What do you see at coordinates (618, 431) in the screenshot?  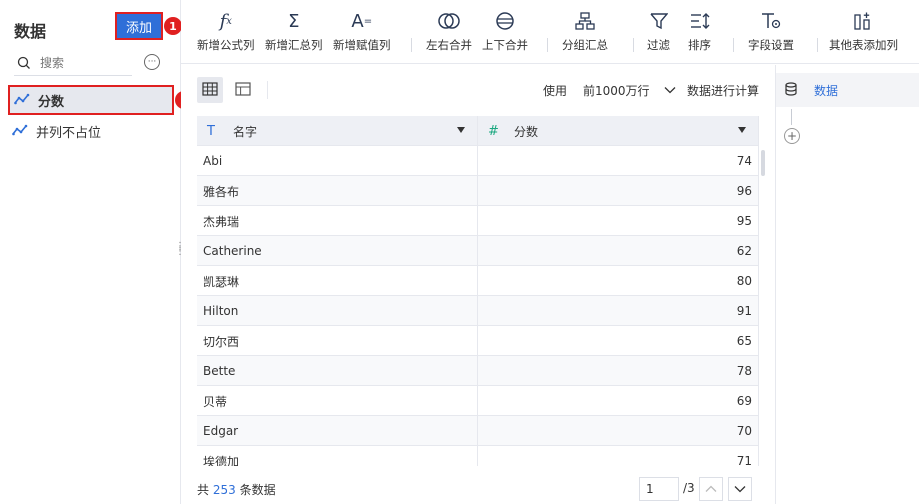 I see `cell-score: 70` at bounding box center [618, 431].